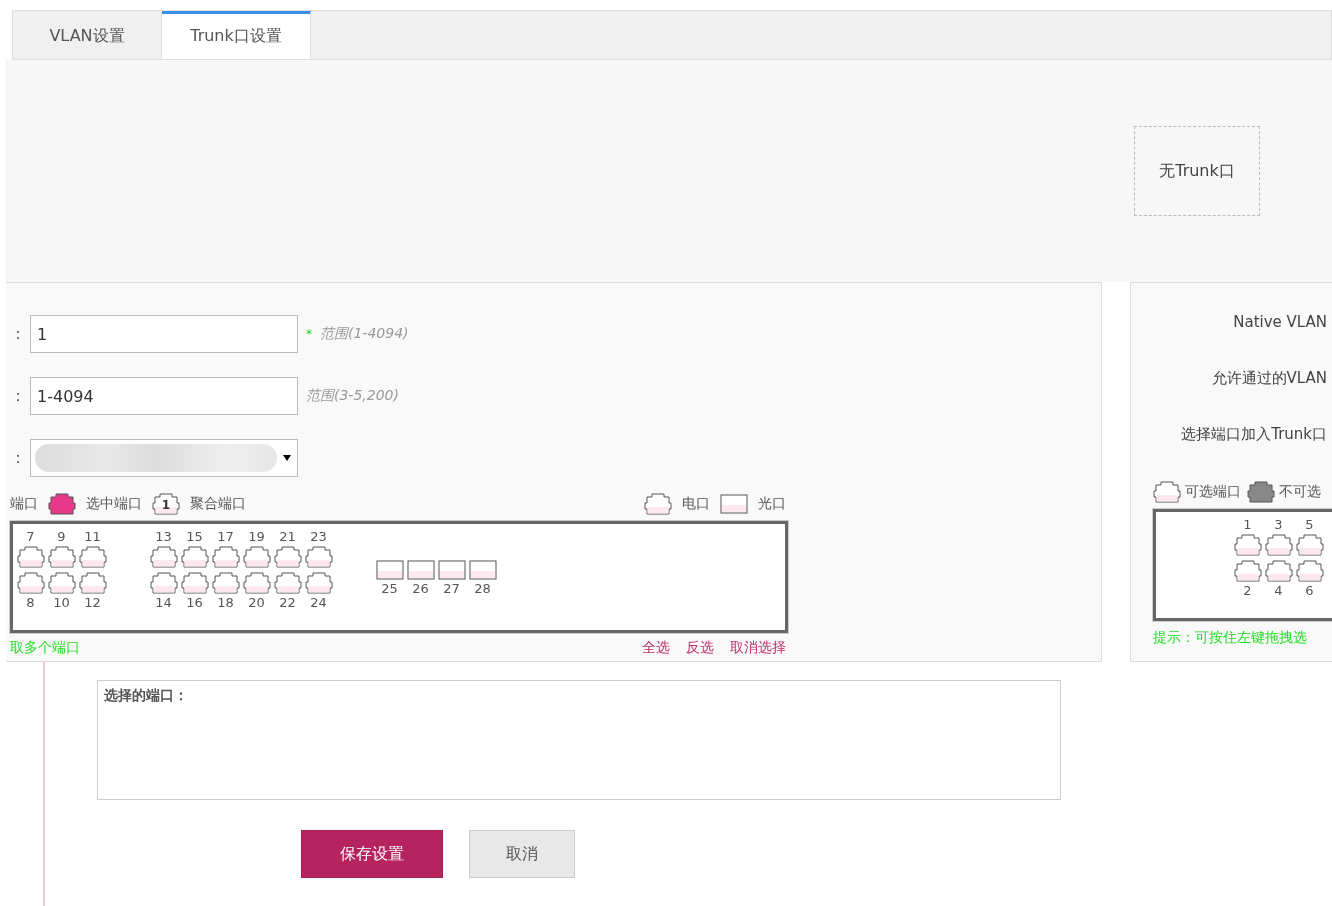 The height and width of the screenshot is (906, 1332). What do you see at coordinates (700, 648) in the screenshot?
I see `select-action-link: 反选` at bounding box center [700, 648].